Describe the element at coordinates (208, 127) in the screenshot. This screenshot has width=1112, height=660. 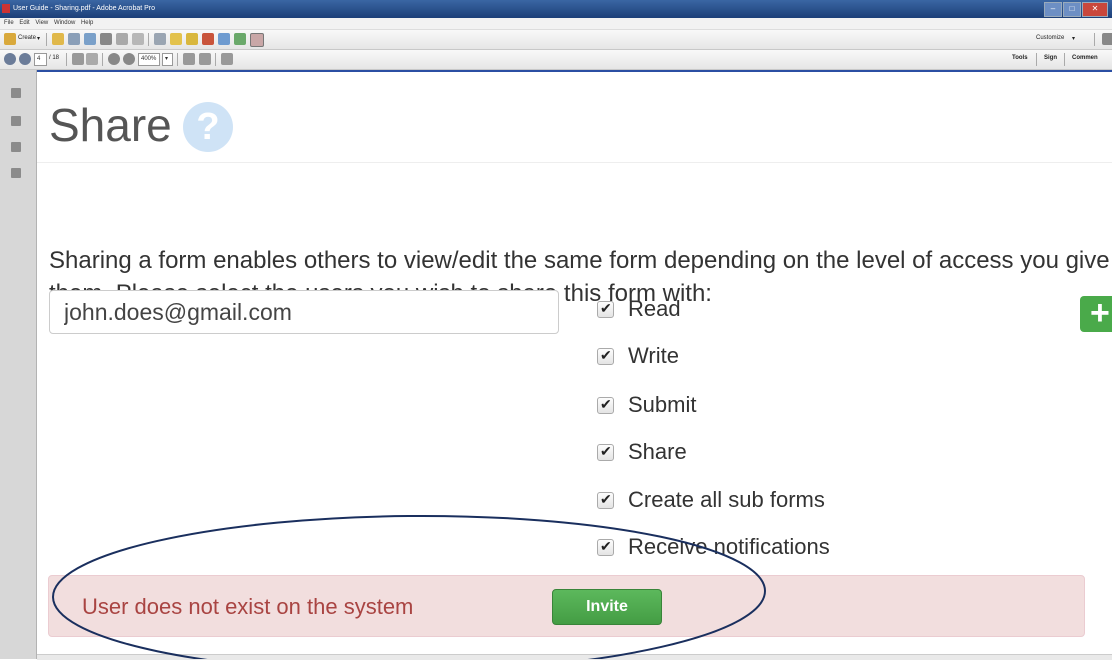
I see `help-icon: ?` at that location.